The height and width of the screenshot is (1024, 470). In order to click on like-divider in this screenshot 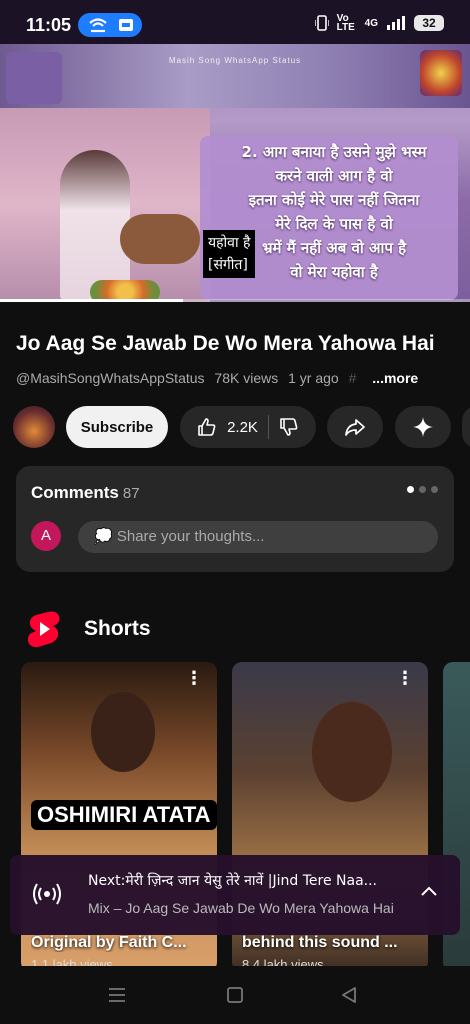, I will do `click(268, 427)`.